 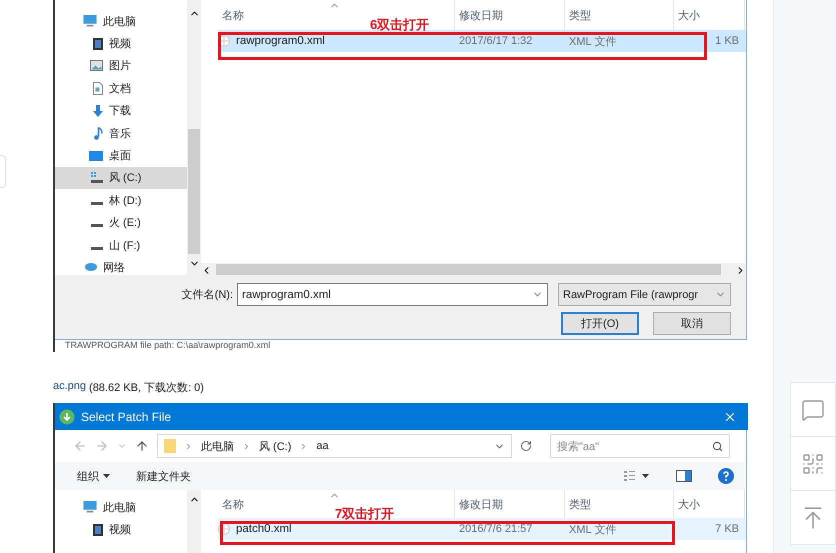 What do you see at coordinates (168, 346) in the screenshot?
I see `path-text: TRAWPROGRAM file path: C:\aa\rawprogram0.xml` at bounding box center [168, 346].